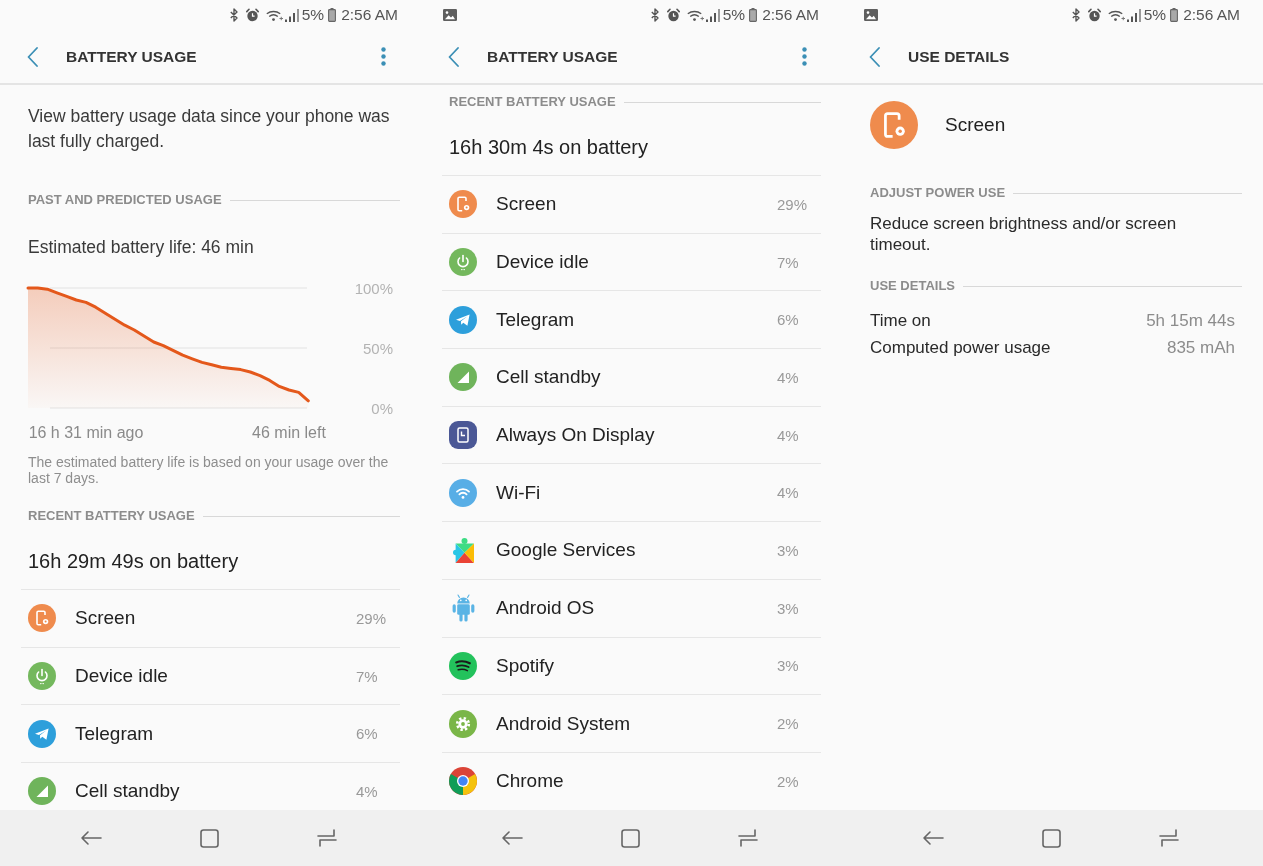 This screenshot has width=1263, height=866. What do you see at coordinates (382, 408) in the screenshot?
I see `y-axis-label: 0%` at bounding box center [382, 408].